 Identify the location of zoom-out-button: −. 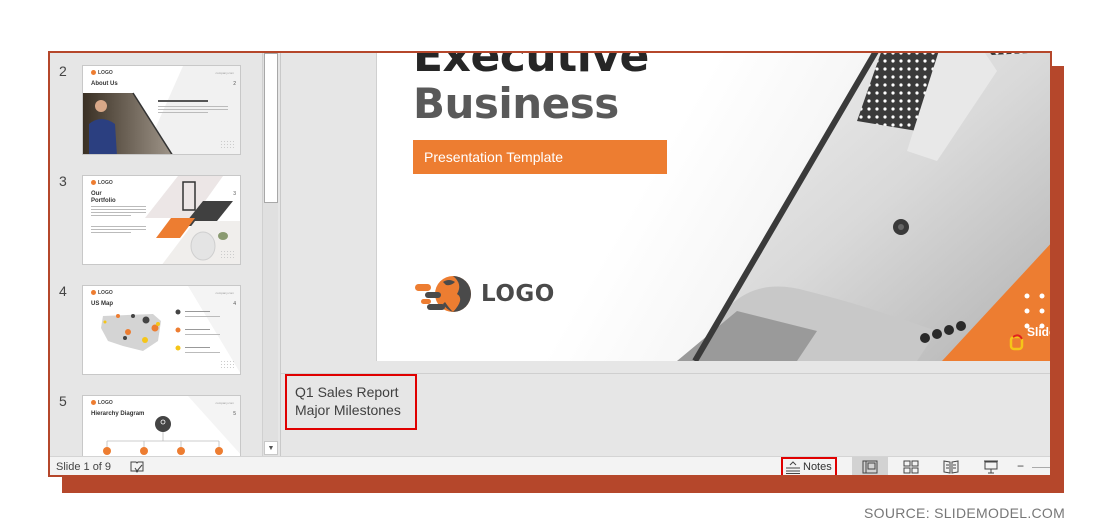
(1020, 466).